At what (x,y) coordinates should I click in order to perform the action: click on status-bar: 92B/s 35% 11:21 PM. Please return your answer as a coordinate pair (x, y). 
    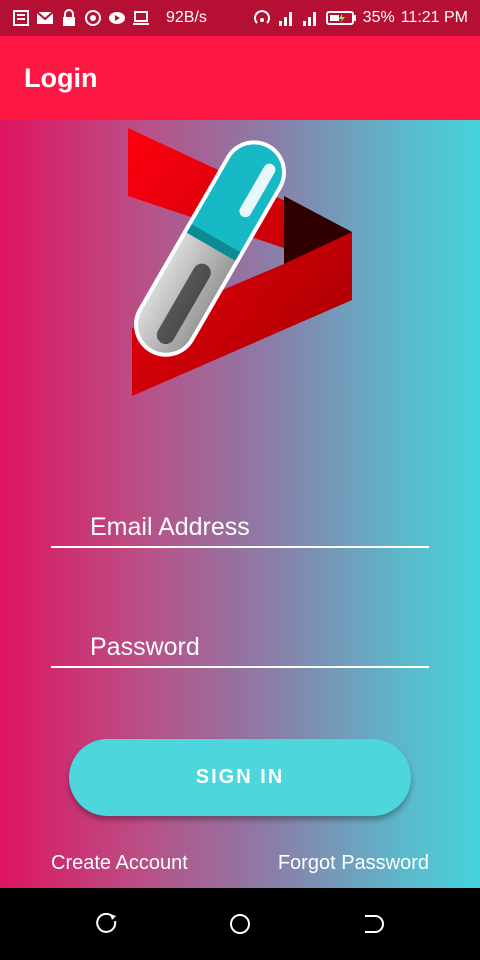
    Looking at the image, I should click on (240, 18).